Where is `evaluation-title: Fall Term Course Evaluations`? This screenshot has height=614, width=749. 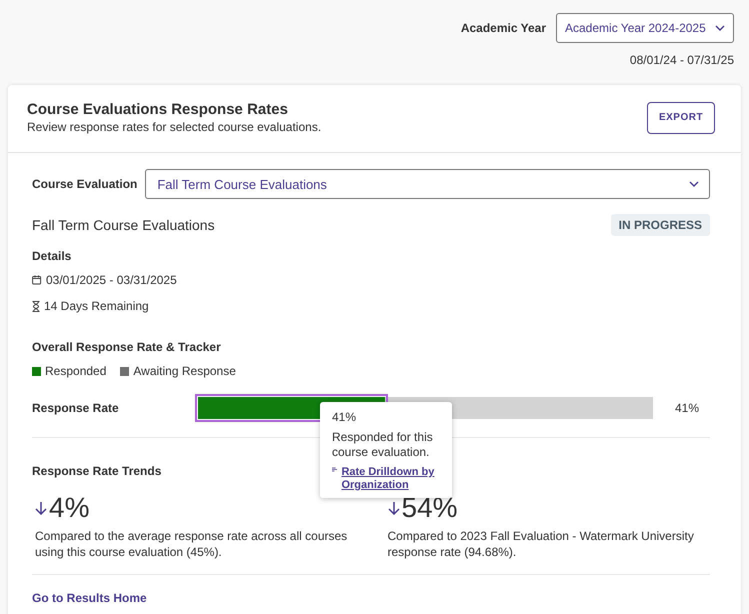
evaluation-title: Fall Term Course Evaluations is located at coordinates (123, 225).